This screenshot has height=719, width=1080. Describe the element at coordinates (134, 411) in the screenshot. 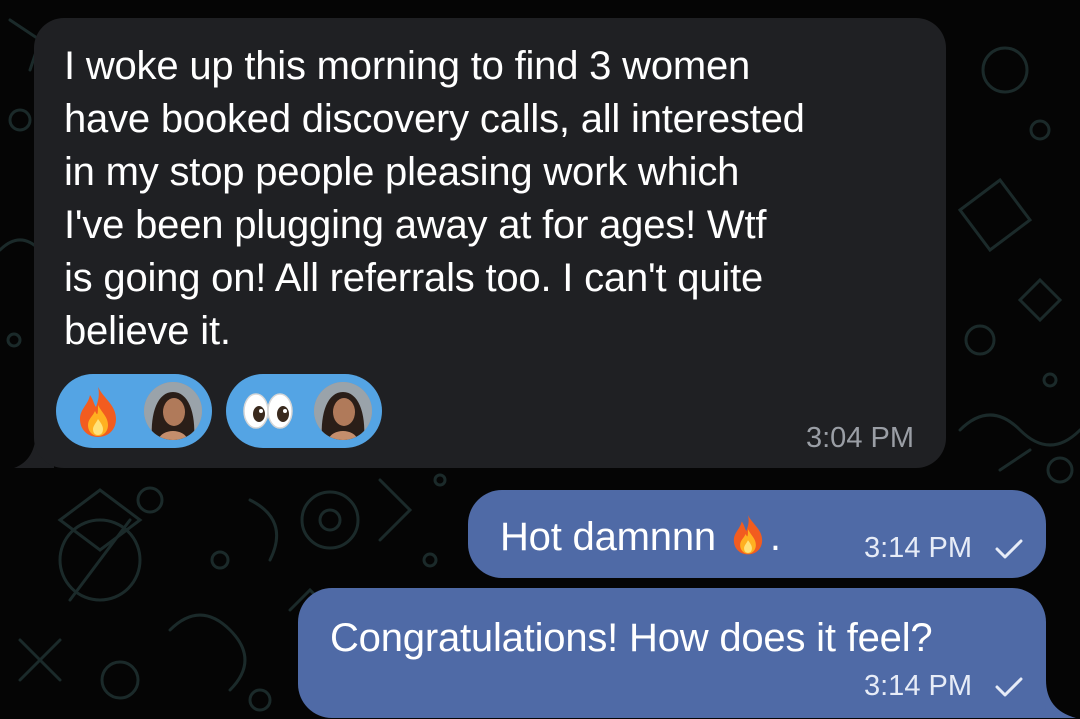

I see `reaction-fire` at that location.